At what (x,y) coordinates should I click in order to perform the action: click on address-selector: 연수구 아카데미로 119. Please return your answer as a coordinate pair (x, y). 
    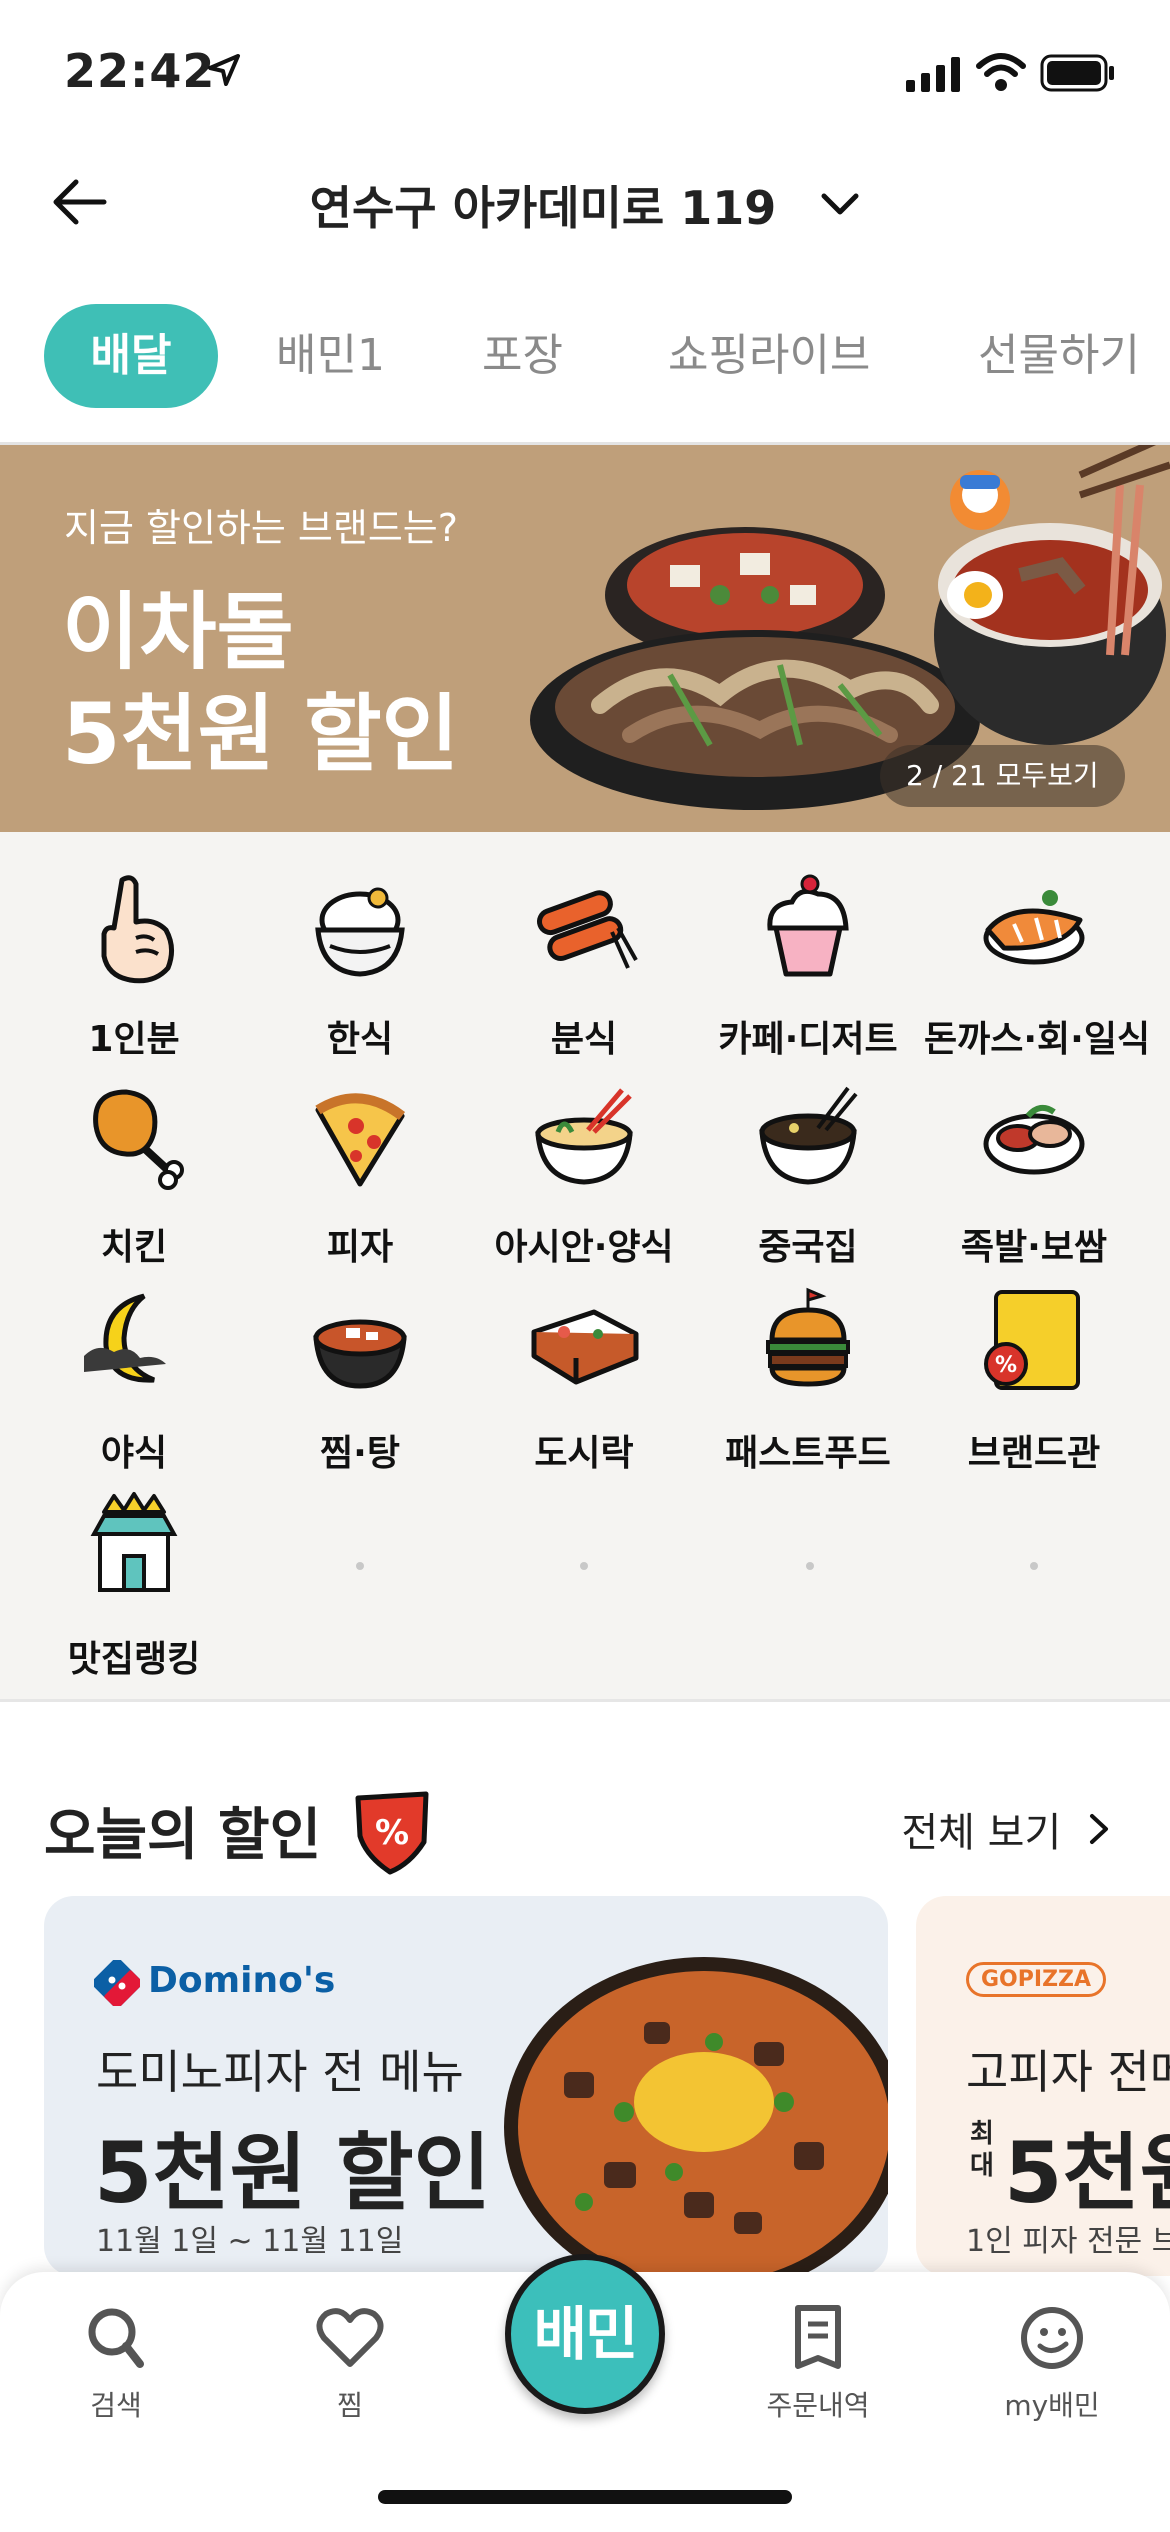
    Looking at the image, I should click on (585, 205).